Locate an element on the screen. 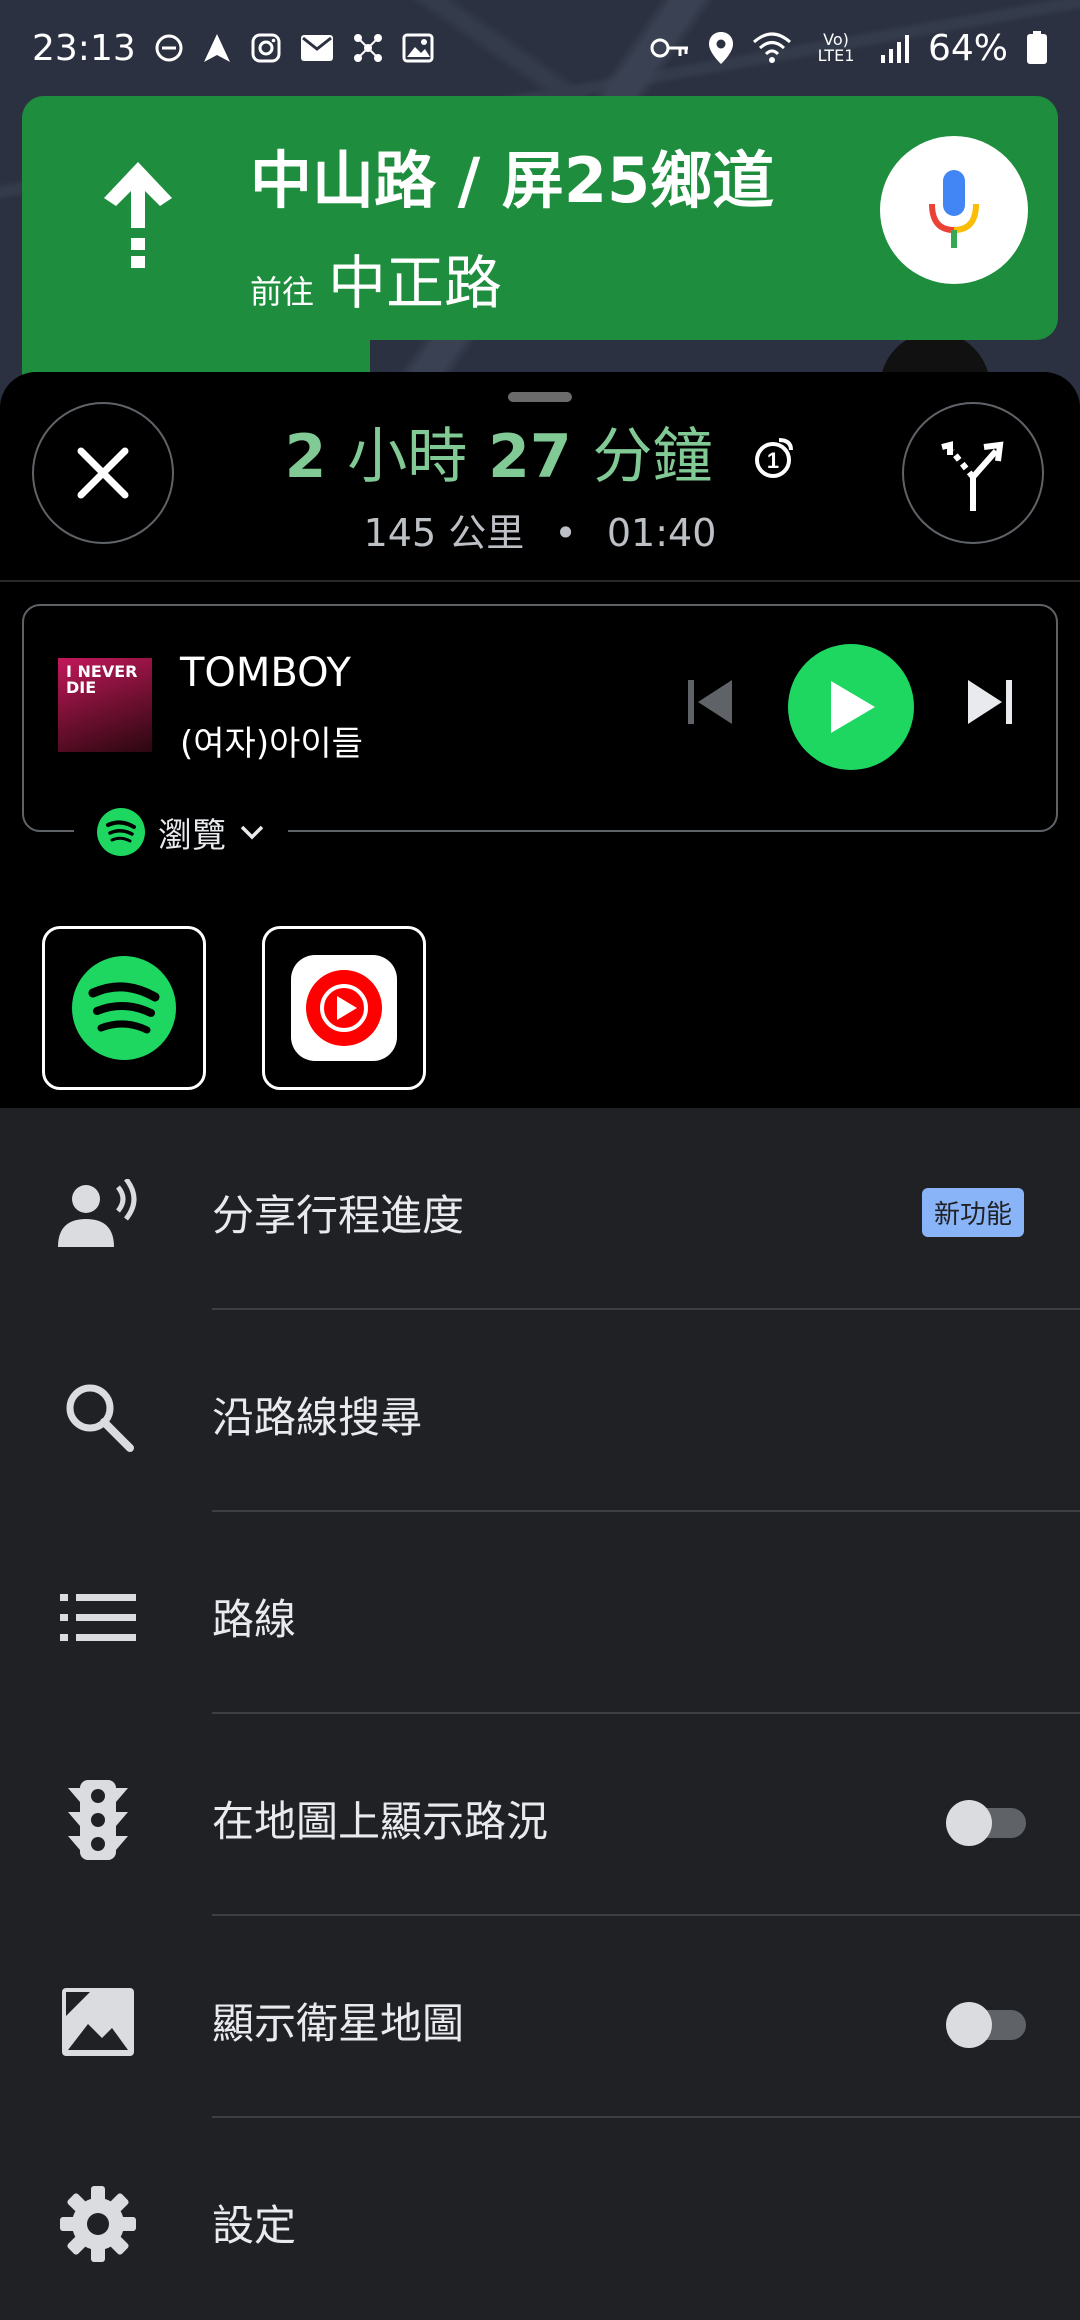  alternate-routes-button is located at coordinates (973, 473).